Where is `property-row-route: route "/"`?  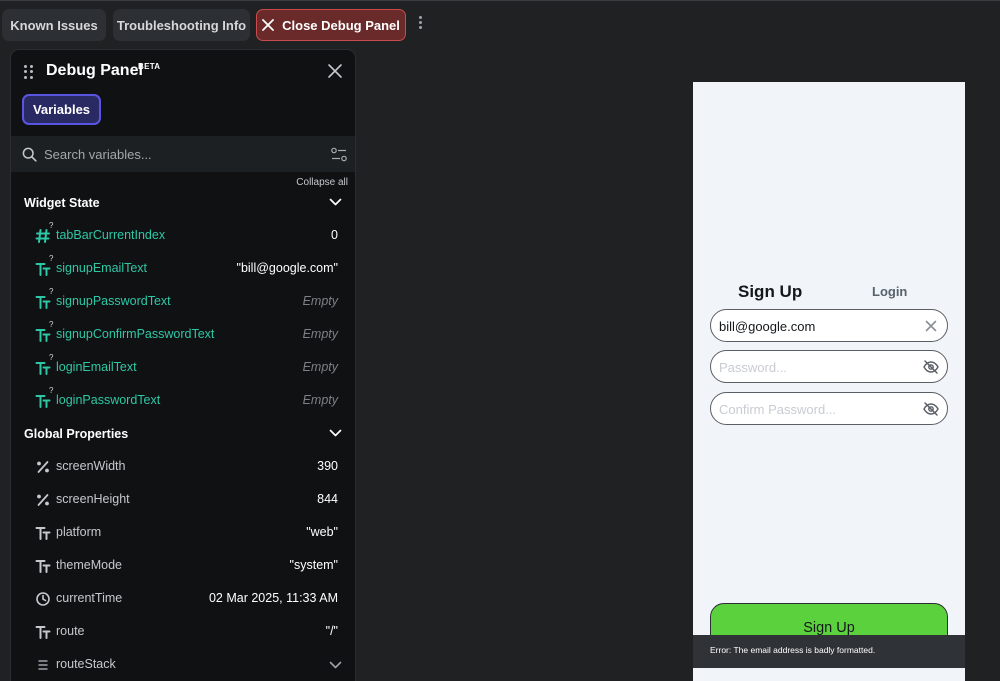 property-row-route: route "/" is located at coordinates (183, 631).